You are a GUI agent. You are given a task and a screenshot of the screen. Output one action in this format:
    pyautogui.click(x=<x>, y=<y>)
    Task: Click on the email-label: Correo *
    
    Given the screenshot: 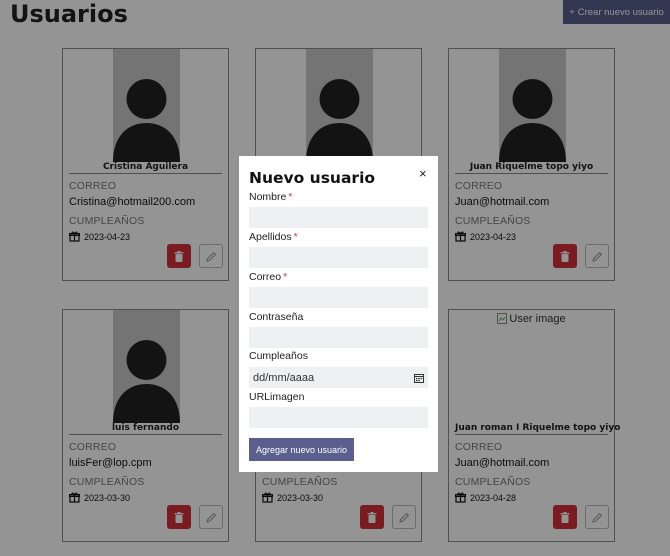 What is the action you would take?
    pyautogui.click(x=268, y=277)
    